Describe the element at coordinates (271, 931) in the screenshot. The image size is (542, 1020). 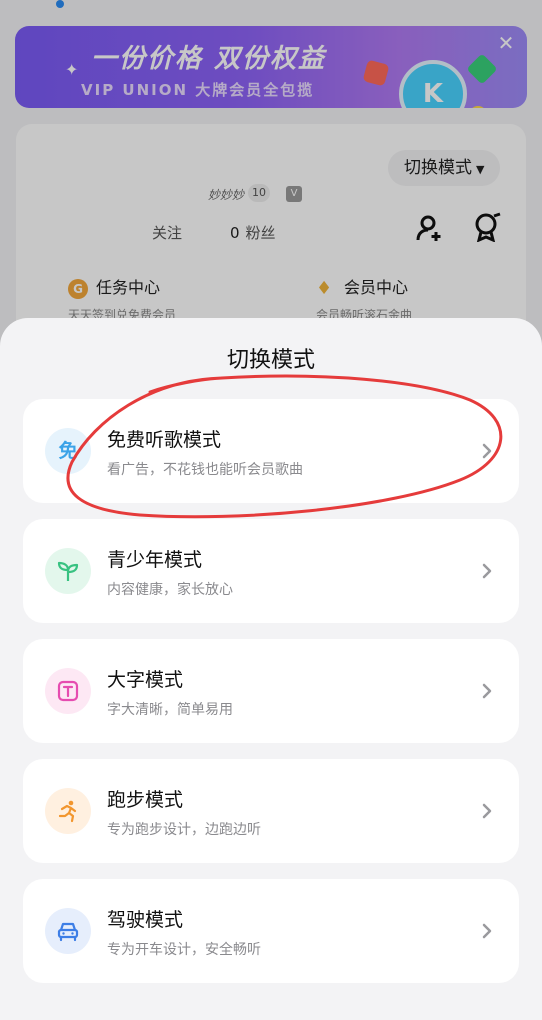
I see `mode-item-driving: 驾驶模式 专为开车设计，安全畅听` at that location.